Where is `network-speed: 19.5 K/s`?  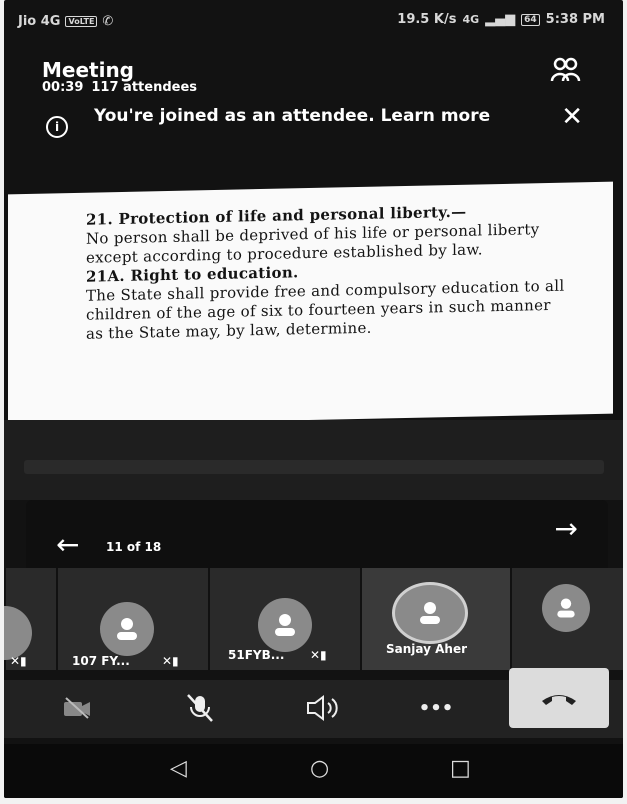 network-speed: 19.5 K/s is located at coordinates (427, 19).